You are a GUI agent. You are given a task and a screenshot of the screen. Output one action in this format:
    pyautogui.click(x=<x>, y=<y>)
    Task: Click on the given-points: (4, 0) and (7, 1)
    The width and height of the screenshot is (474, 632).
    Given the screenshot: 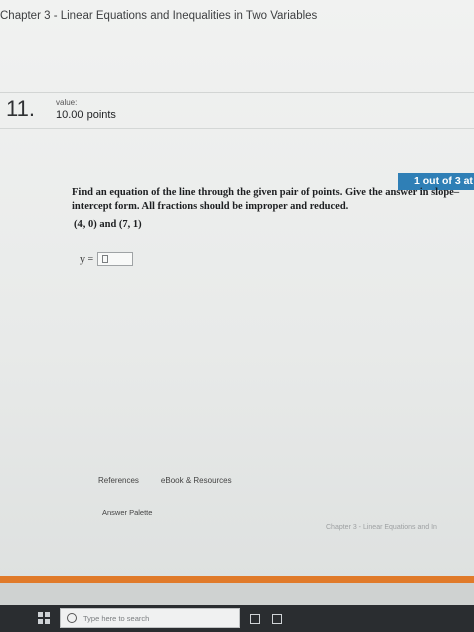 What is the action you would take?
    pyautogui.click(x=108, y=224)
    